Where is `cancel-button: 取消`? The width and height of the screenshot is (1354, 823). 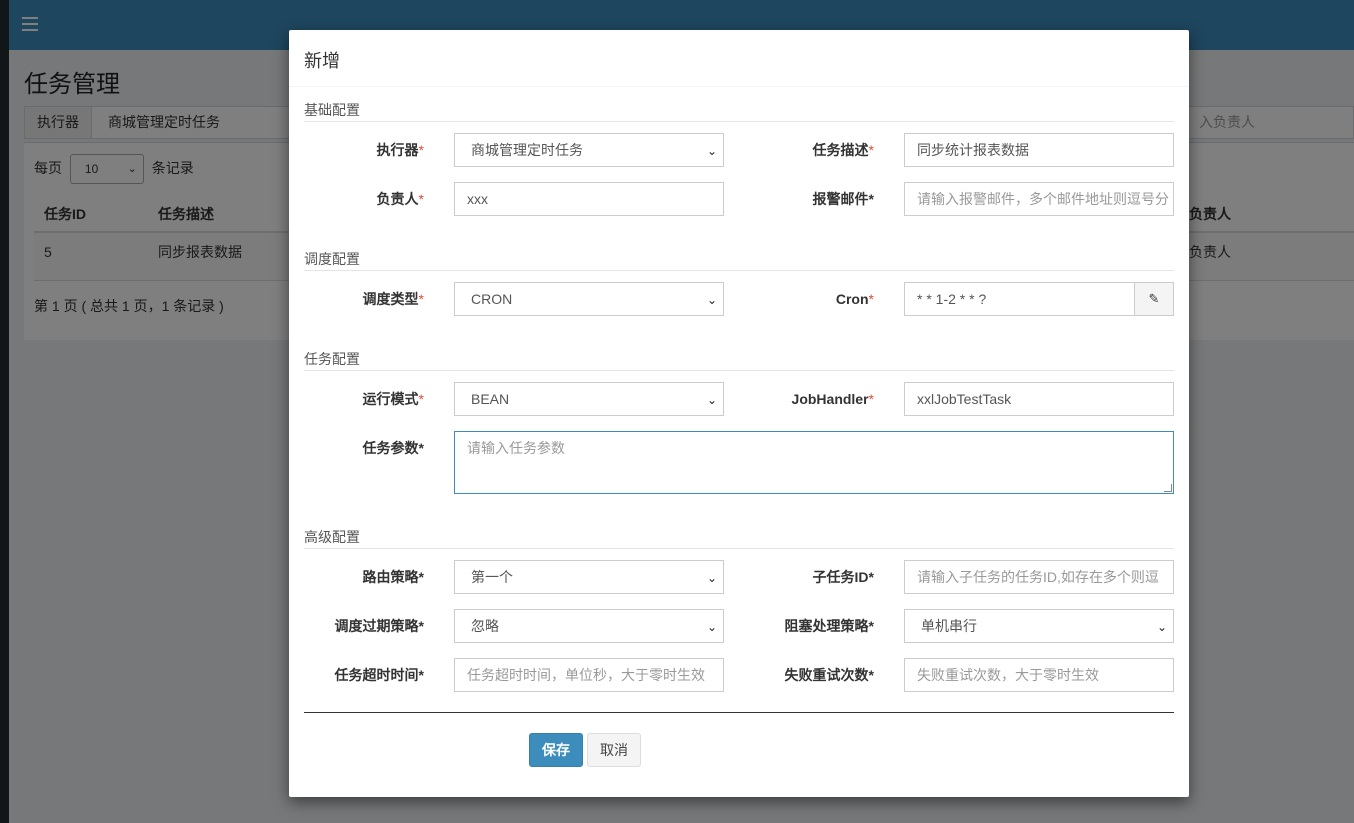 cancel-button: 取消 is located at coordinates (614, 750).